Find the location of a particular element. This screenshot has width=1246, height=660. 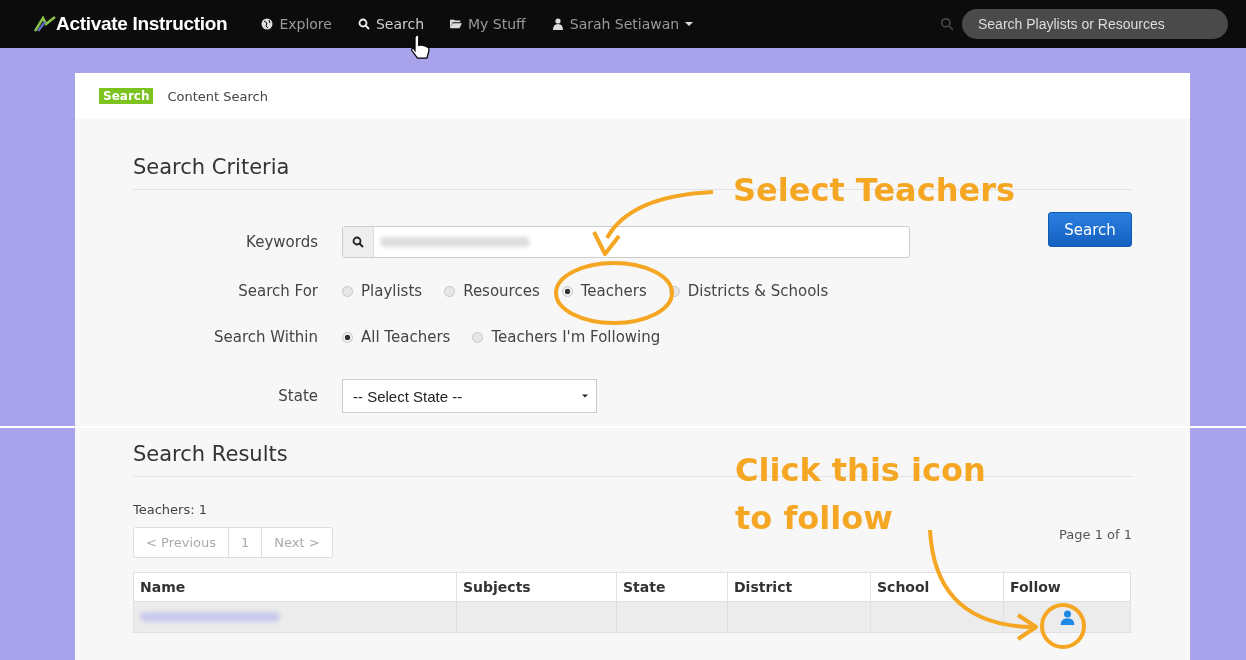

field-label: Search For is located at coordinates (277, 291).